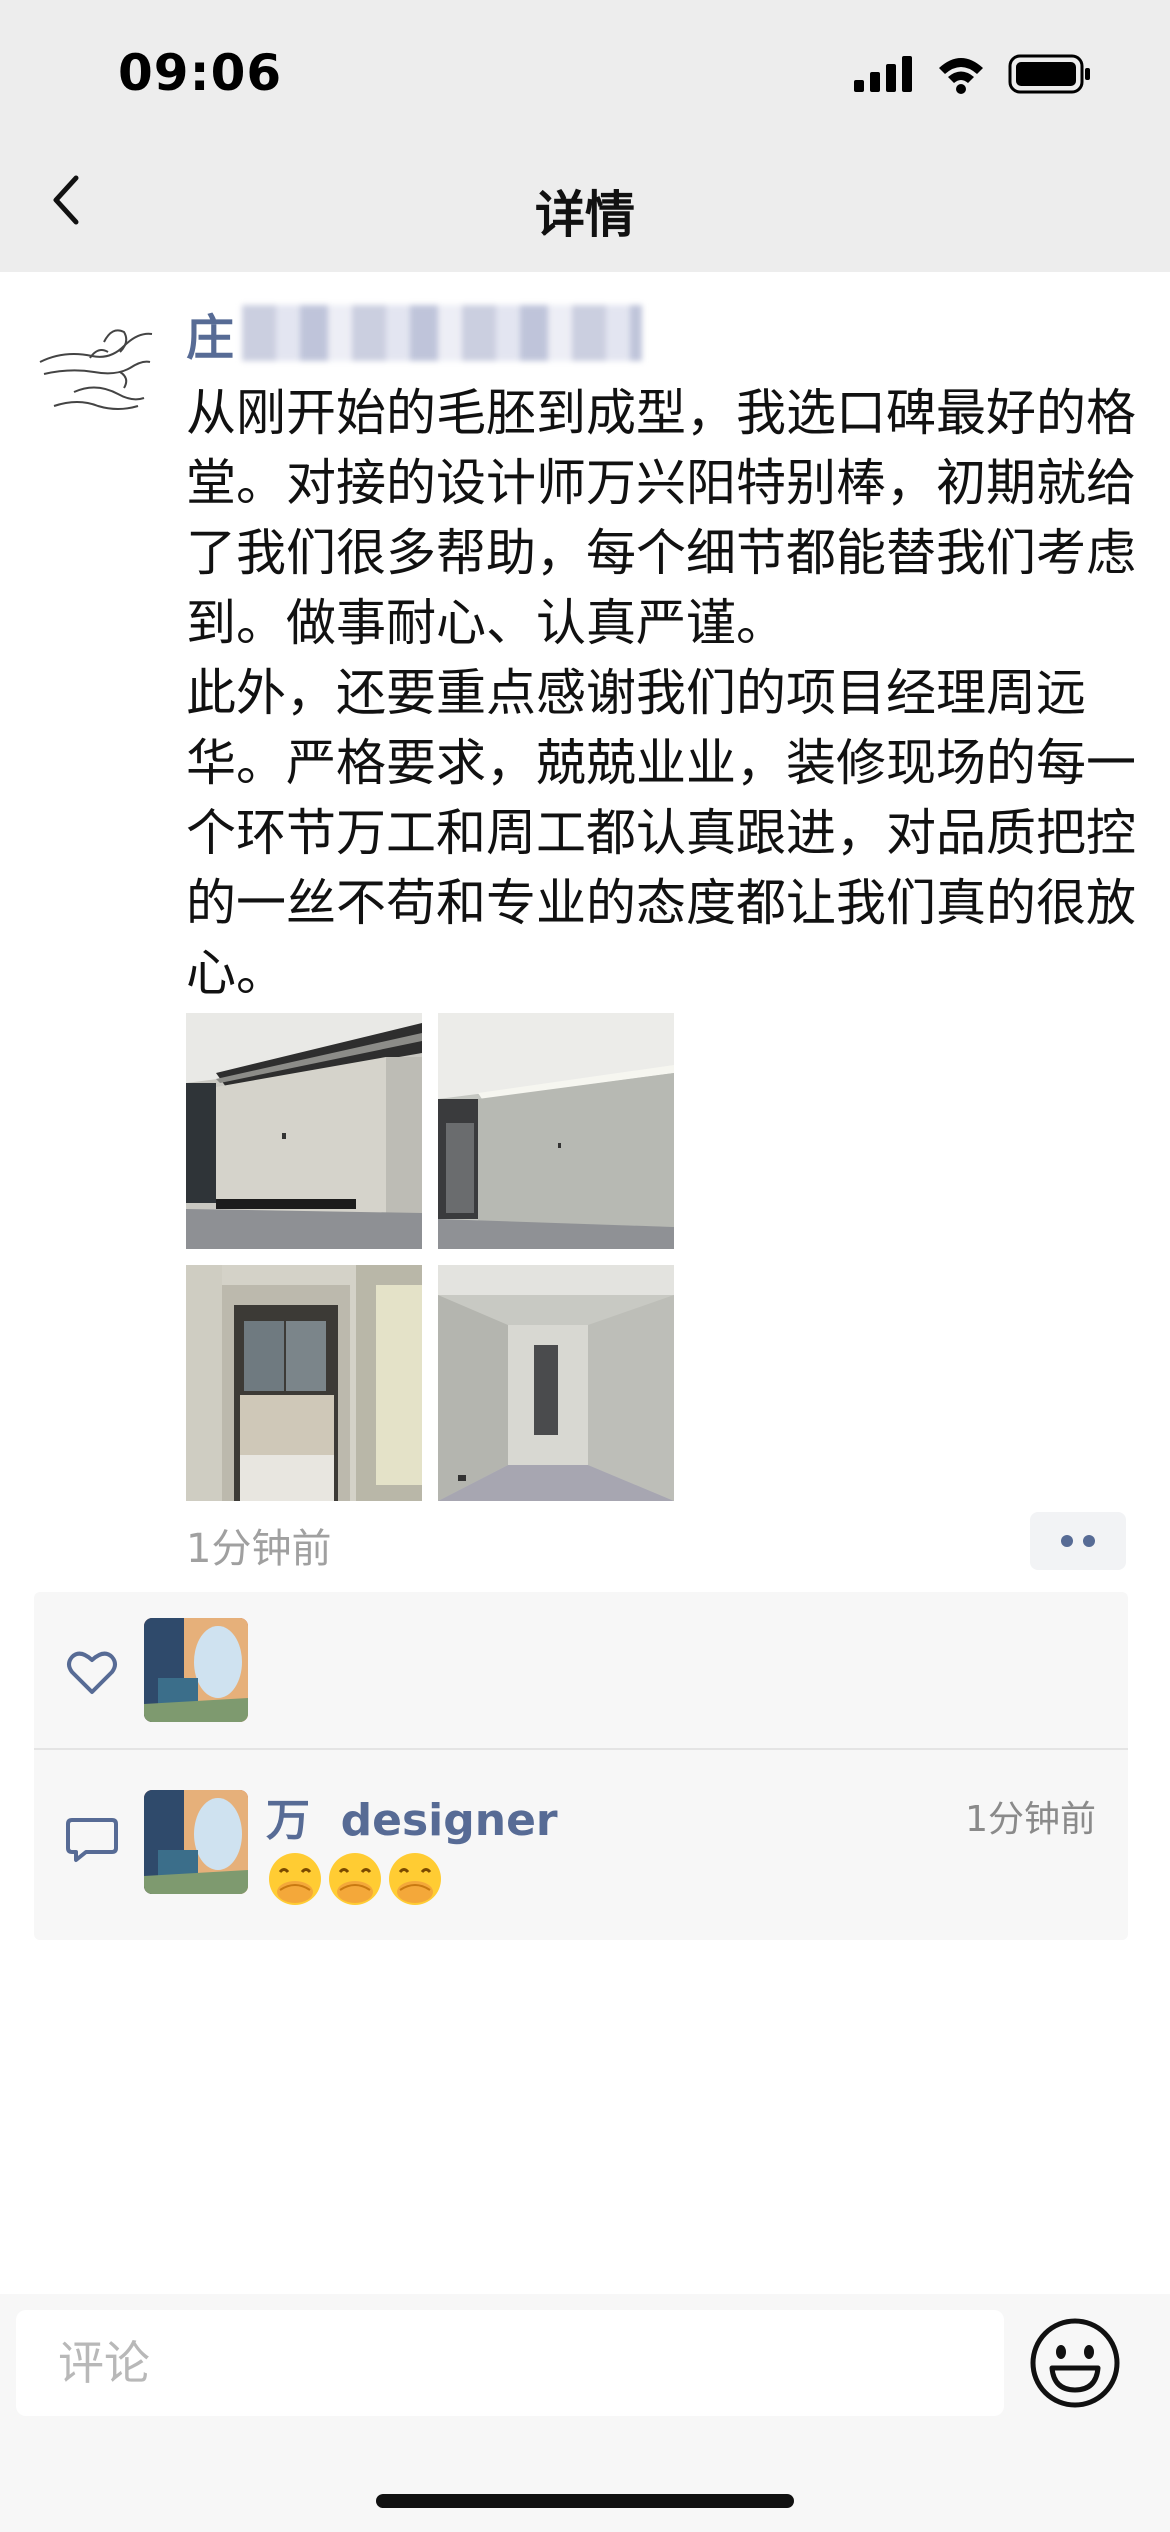 The width and height of the screenshot is (1170, 2532). I want to click on comment-input, so click(510, 2363).